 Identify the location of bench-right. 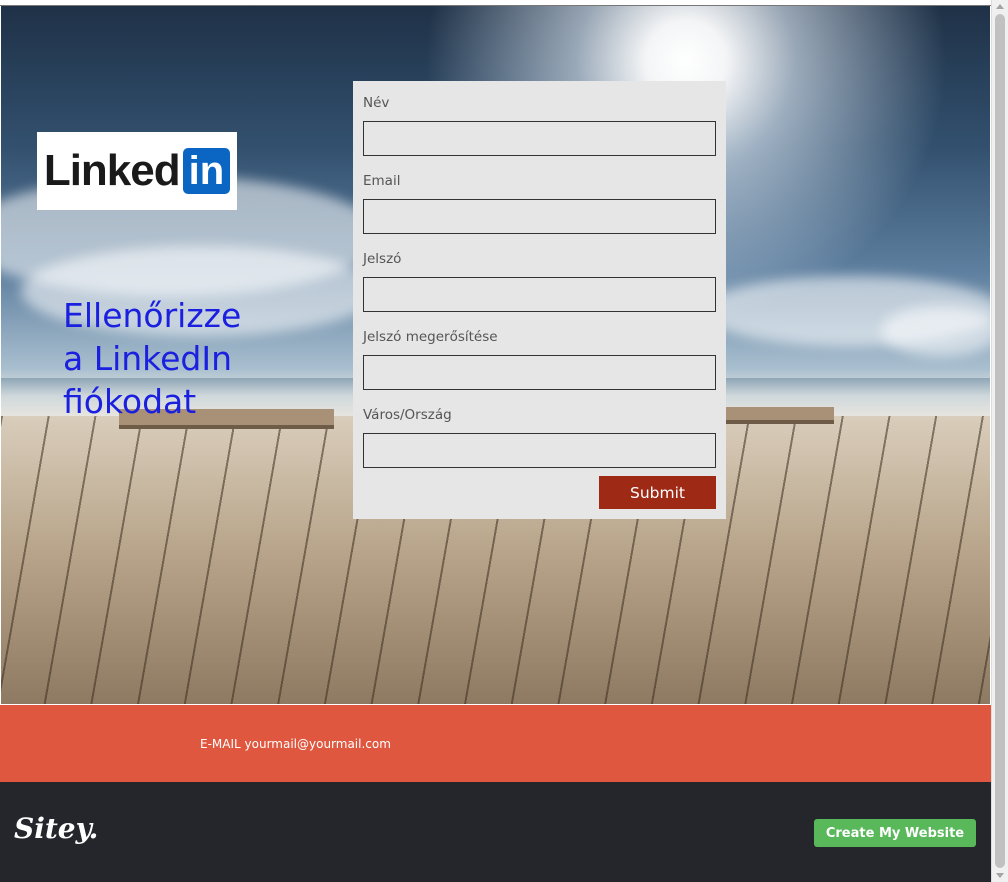
(780, 415).